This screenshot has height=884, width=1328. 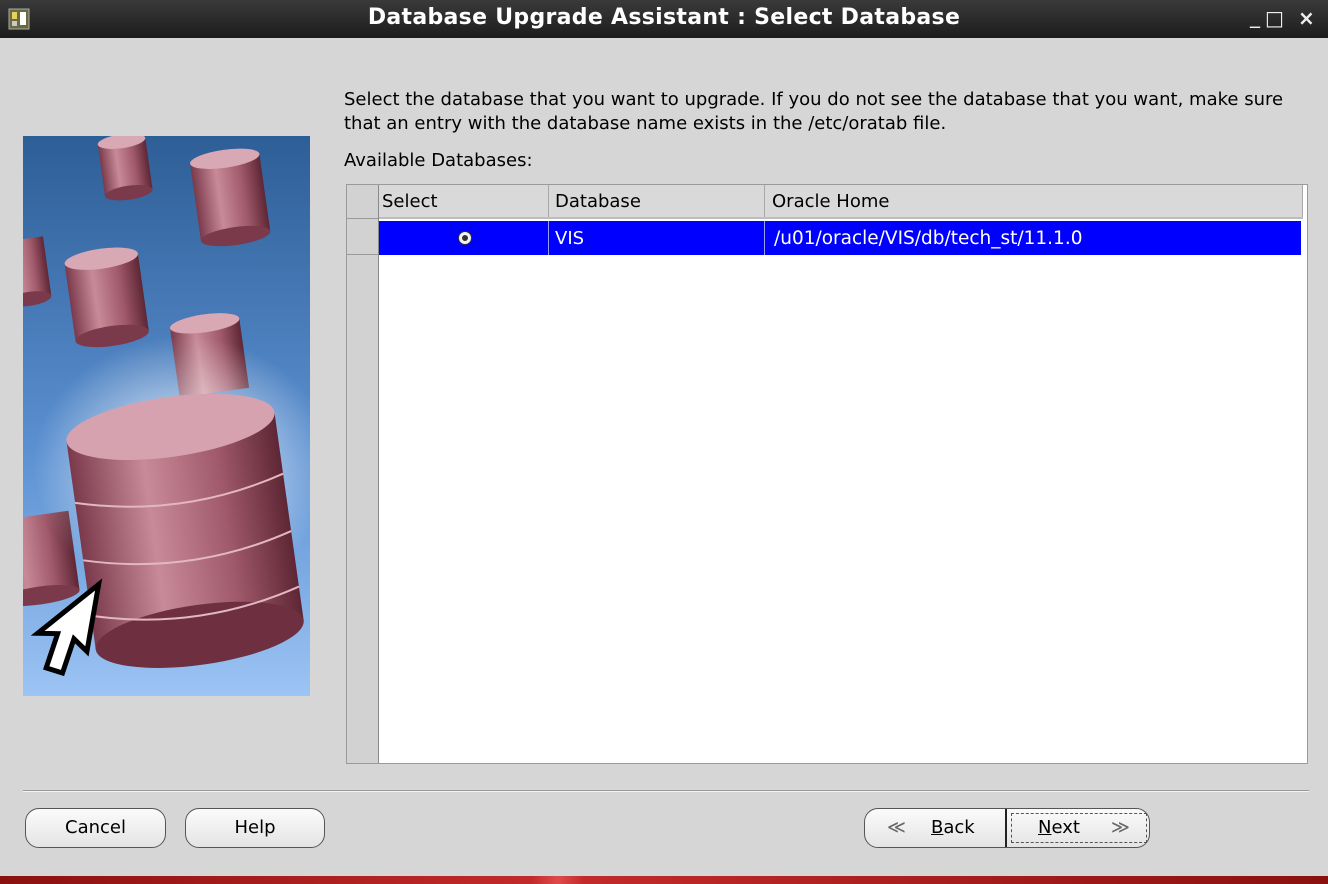 I want to click on table-row: VIS /u01/oracle/VIS/db/tech_st/11.1.0, so click(x=840, y=238).